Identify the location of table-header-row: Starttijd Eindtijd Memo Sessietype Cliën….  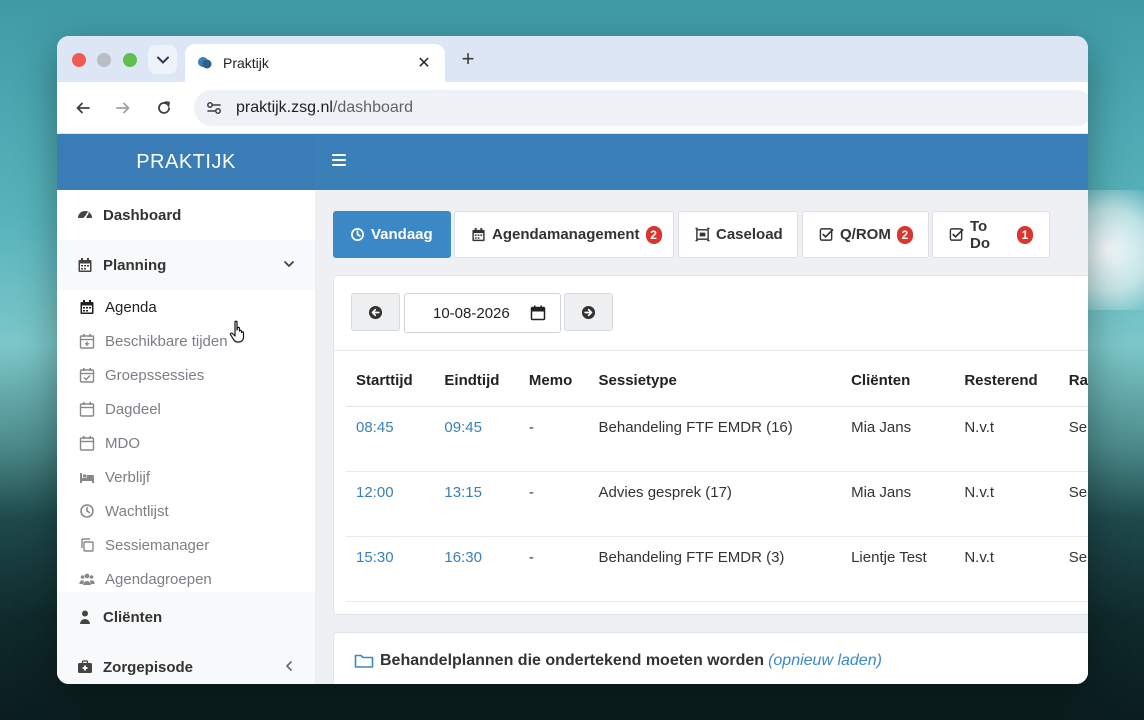
(717, 389).